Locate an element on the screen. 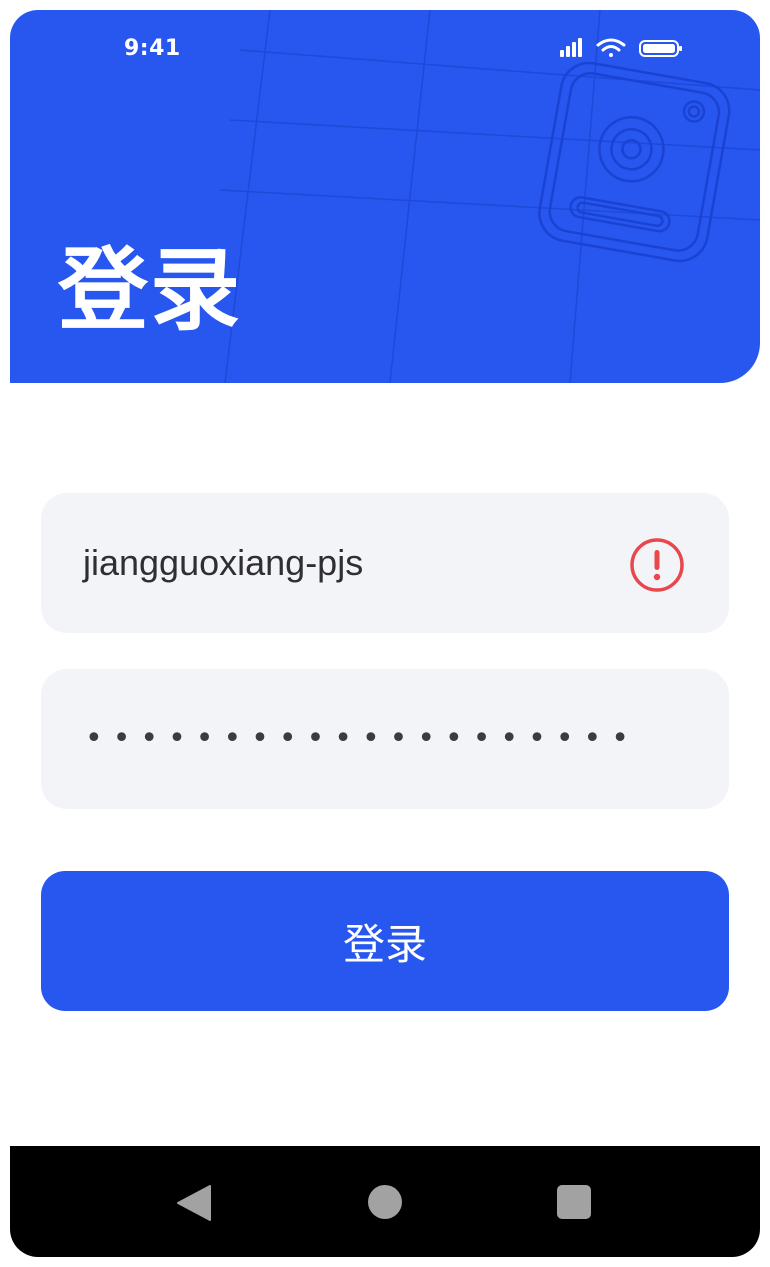  page-title: 登录 is located at coordinates (150, 290).